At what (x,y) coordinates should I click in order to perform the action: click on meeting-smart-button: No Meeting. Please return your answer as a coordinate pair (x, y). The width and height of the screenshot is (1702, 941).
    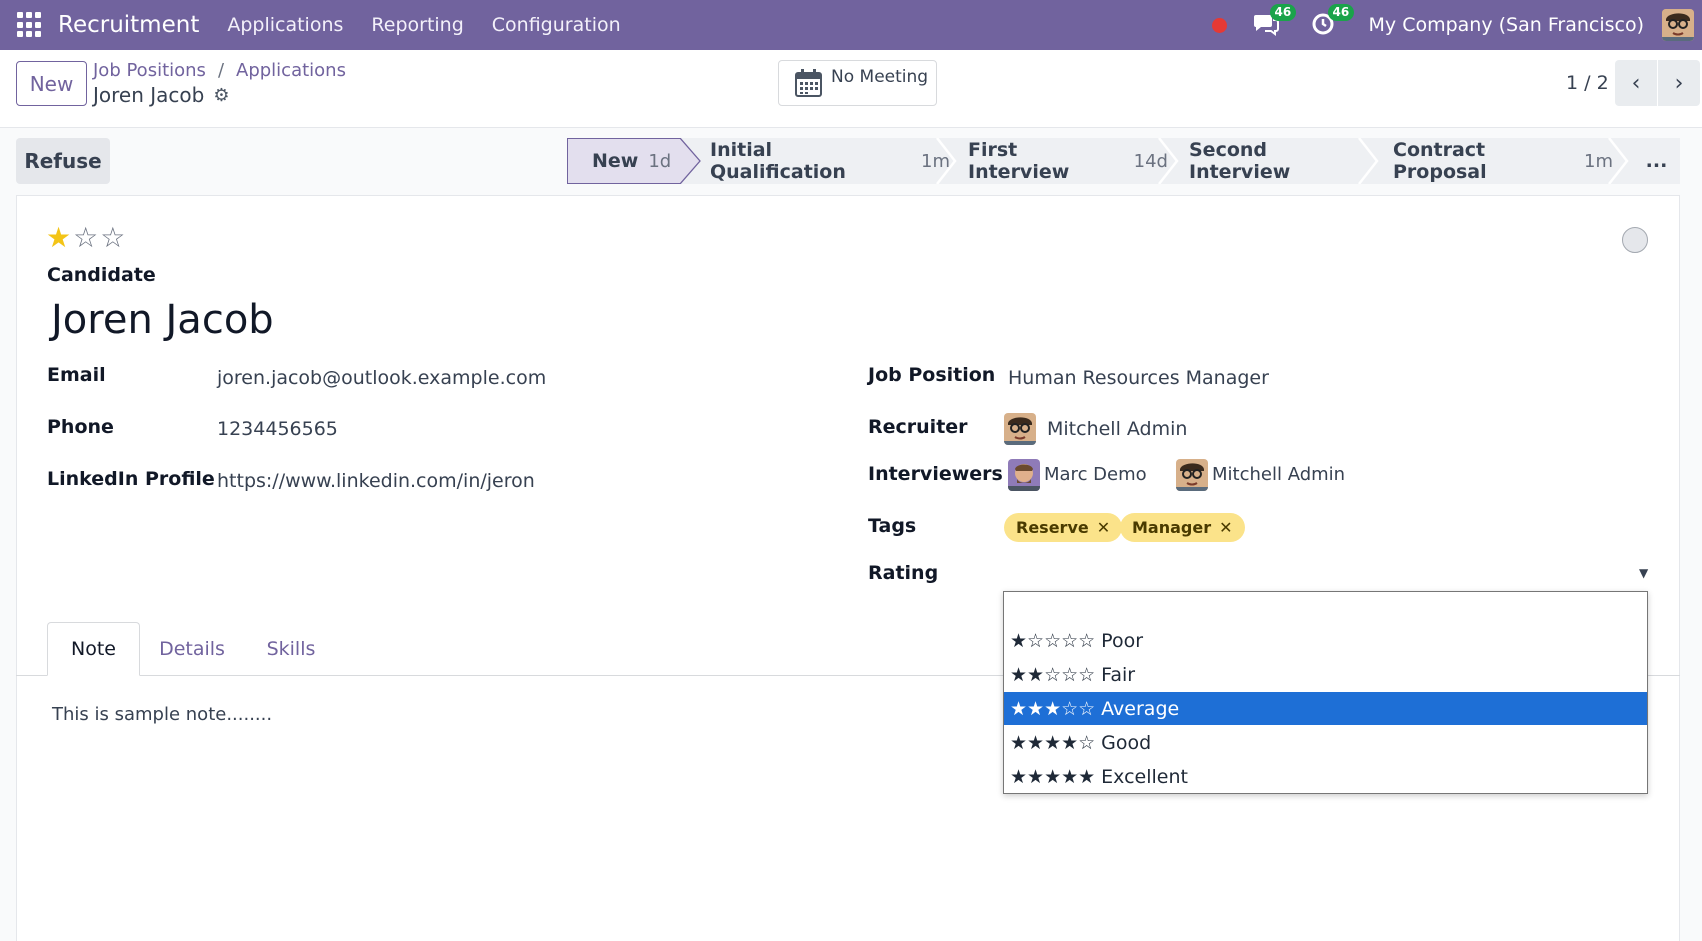
    Looking at the image, I should click on (857, 83).